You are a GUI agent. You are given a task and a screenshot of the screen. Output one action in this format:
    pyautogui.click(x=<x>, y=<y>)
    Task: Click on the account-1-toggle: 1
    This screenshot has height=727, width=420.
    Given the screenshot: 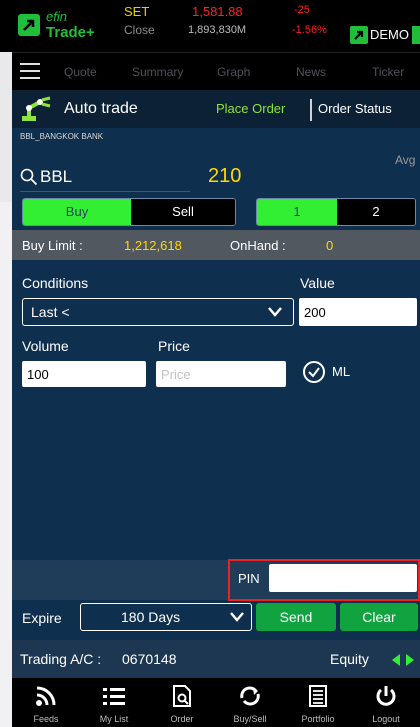 What is the action you would take?
    pyautogui.click(x=297, y=212)
    